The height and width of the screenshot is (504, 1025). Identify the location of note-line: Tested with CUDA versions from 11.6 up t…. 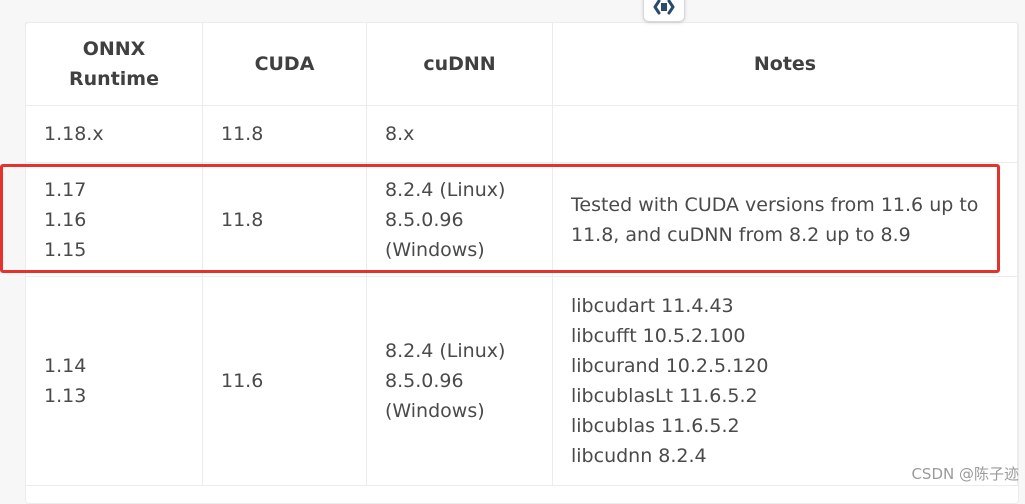
(775, 204).